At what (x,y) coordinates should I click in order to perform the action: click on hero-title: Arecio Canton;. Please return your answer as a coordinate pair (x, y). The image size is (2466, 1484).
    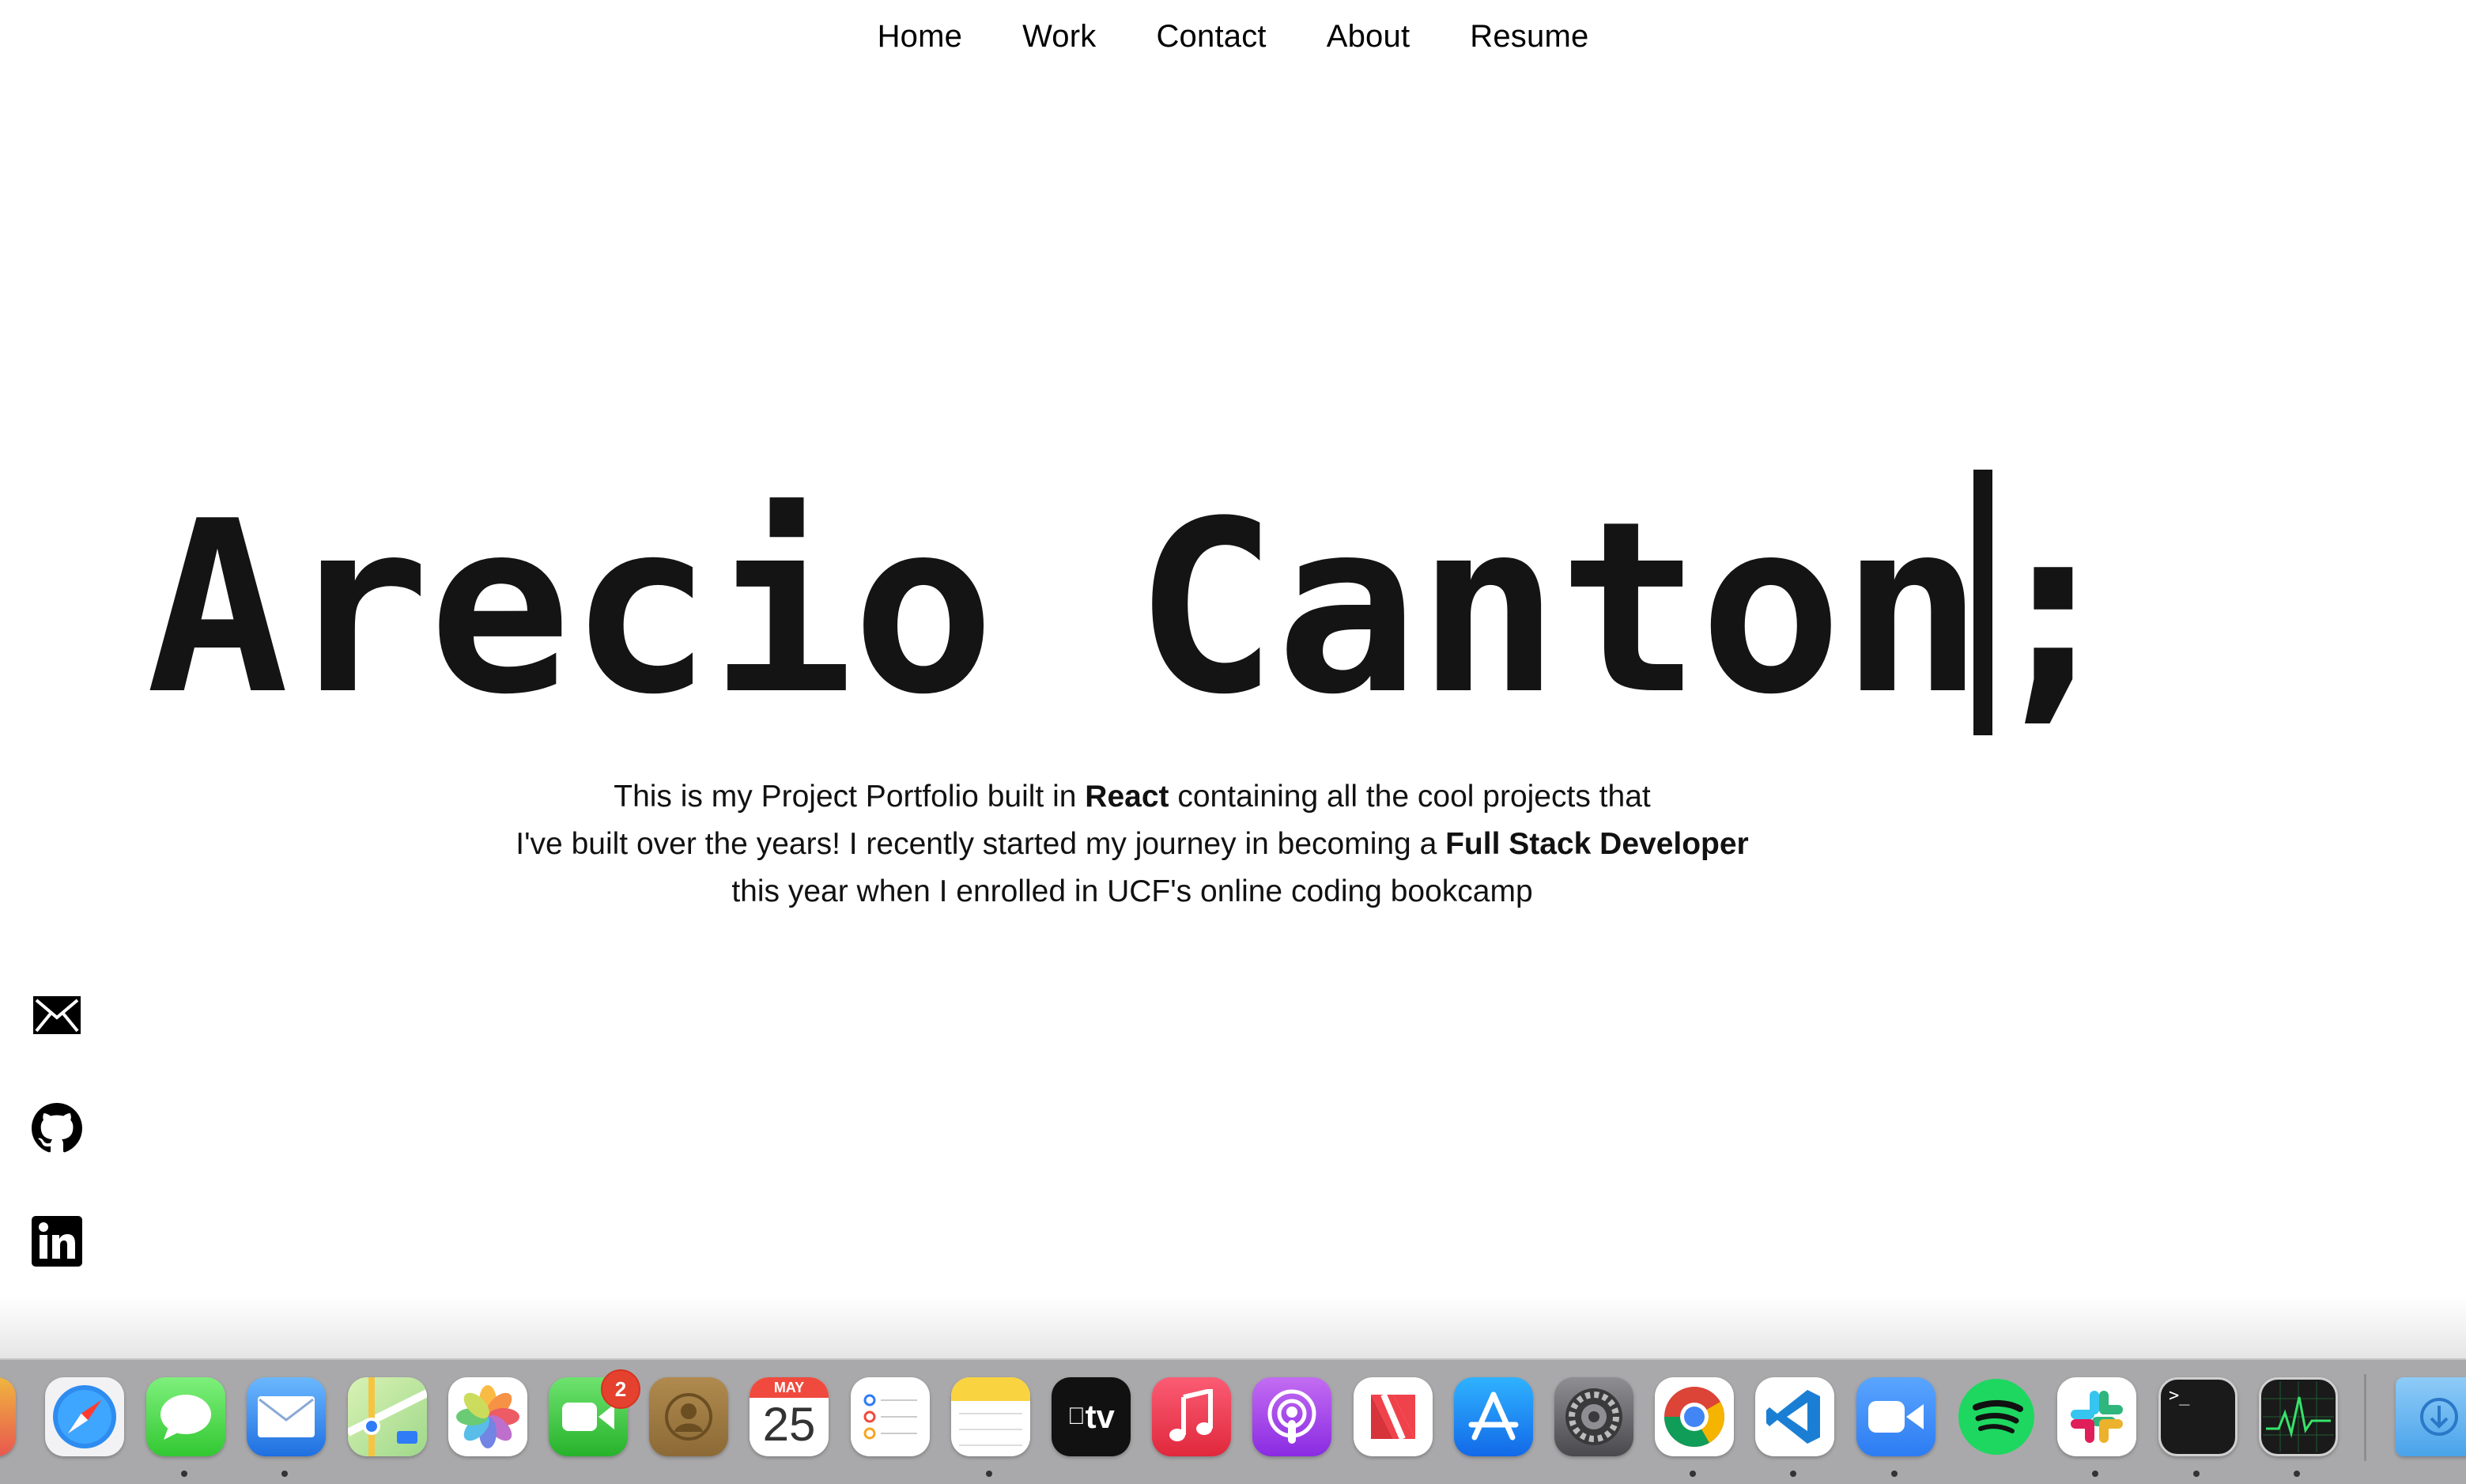
    Looking at the image, I should click on (1135, 608).